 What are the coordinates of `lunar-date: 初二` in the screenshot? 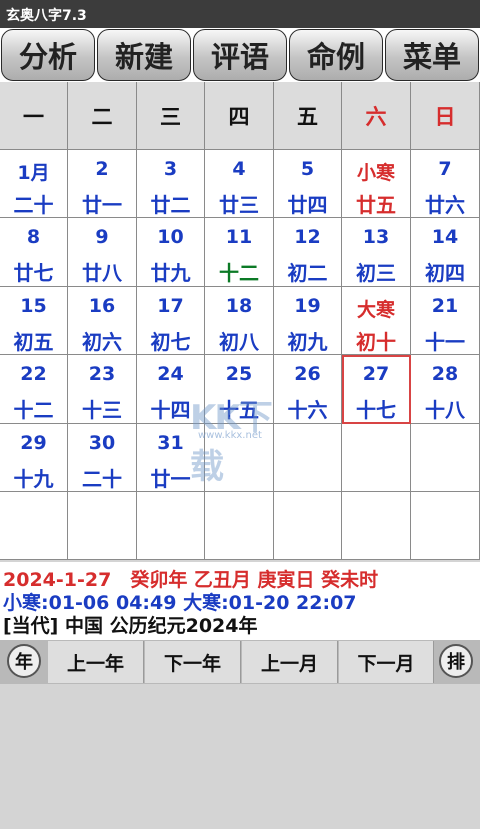 It's located at (307, 273).